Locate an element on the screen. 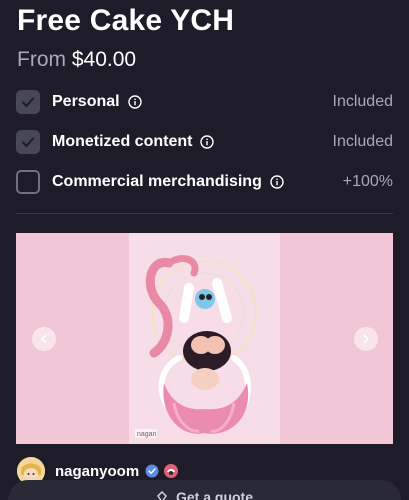  get-quote-label: Get a quote is located at coordinates (214, 494).